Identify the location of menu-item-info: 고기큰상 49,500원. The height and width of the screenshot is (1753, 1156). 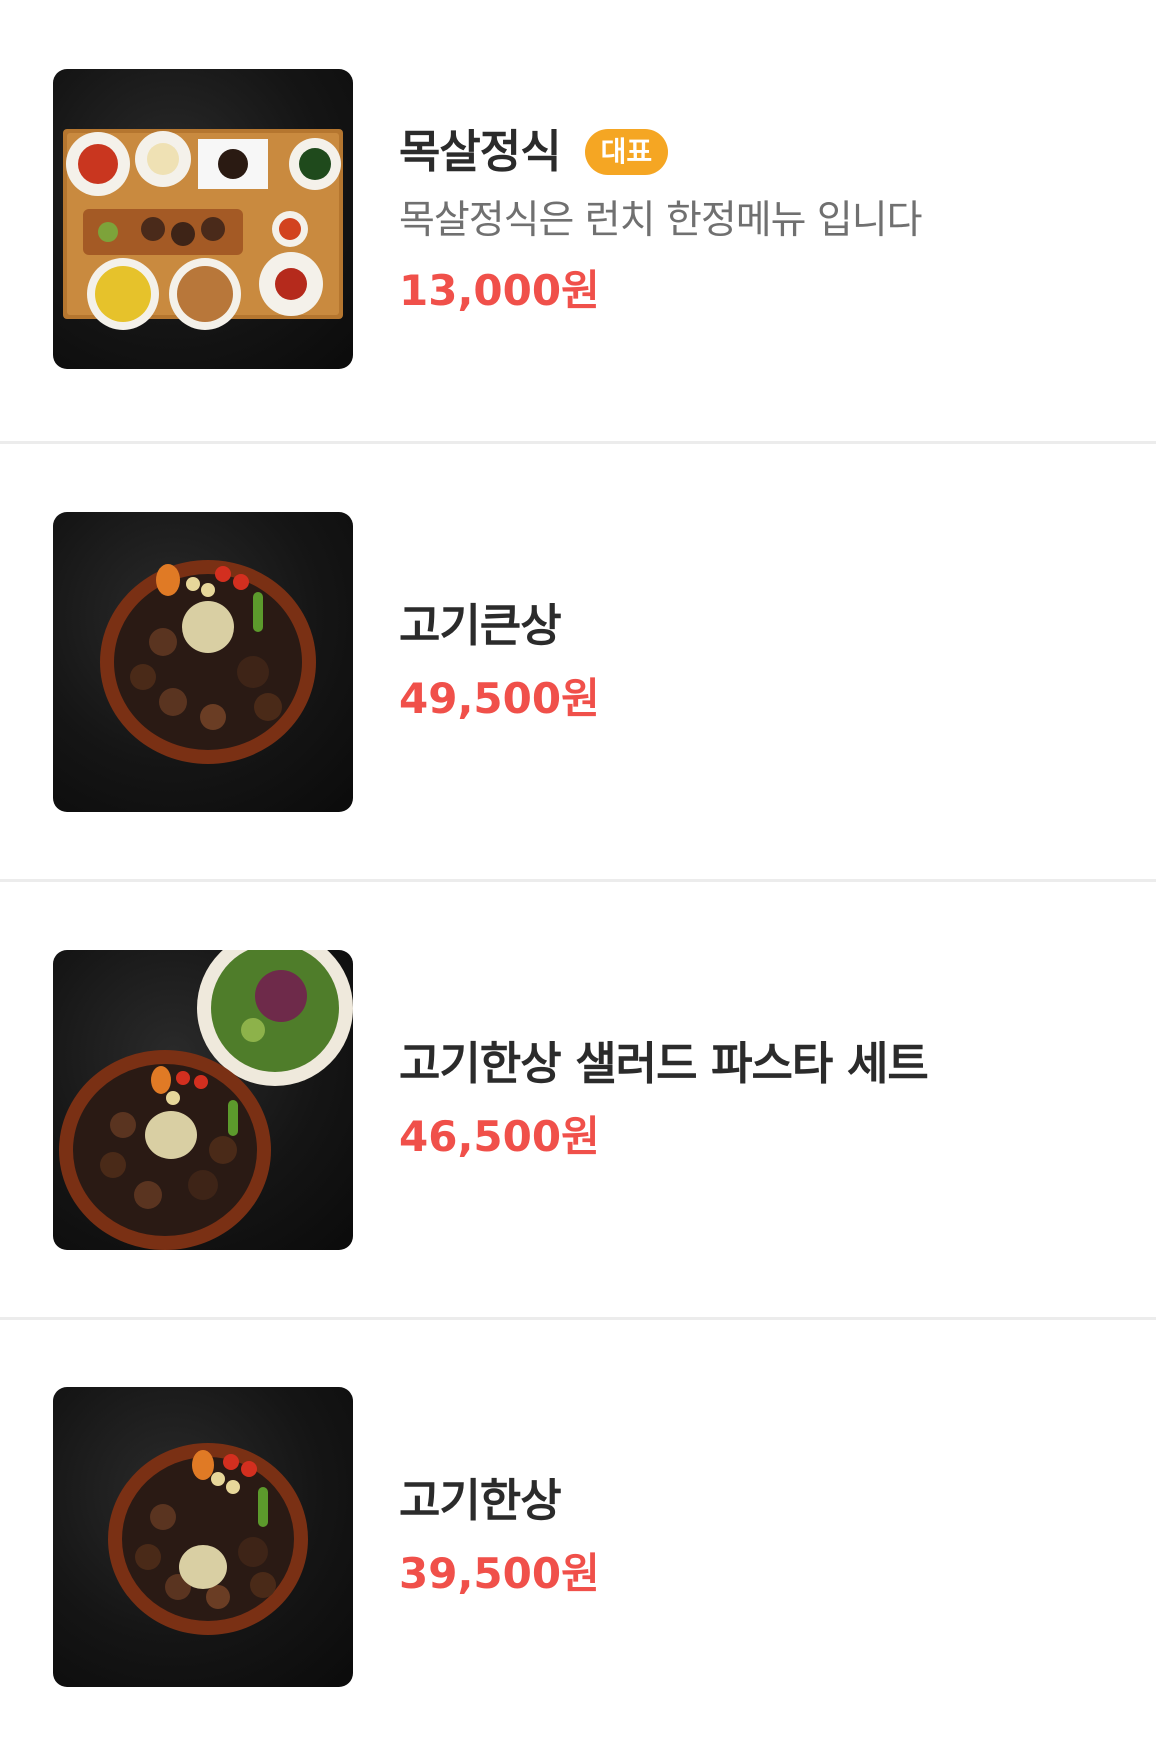
(499, 662).